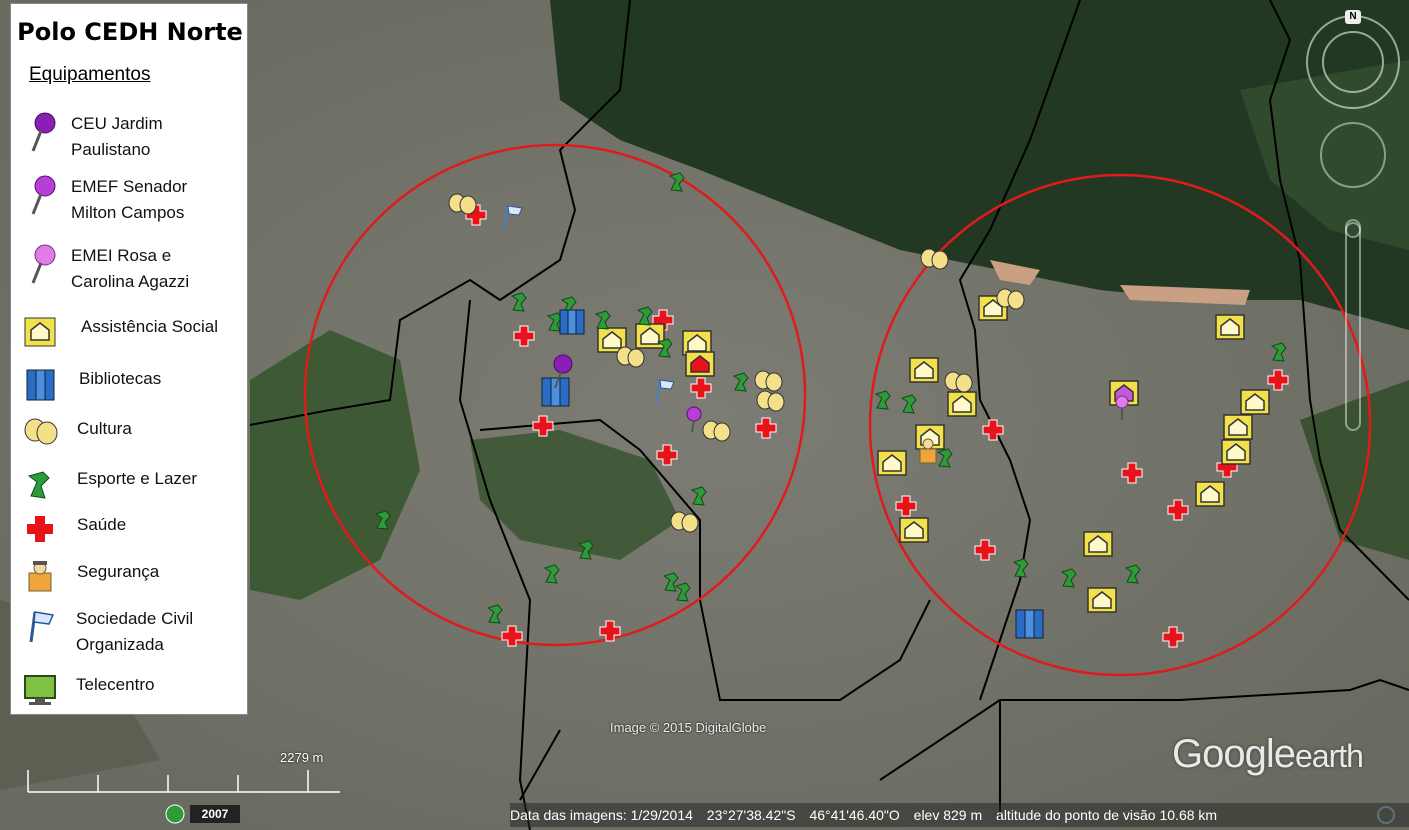 This screenshot has width=1409, height=830. I want to click on legend-item-ceu: CEU Jardim Paulistano, so click(134, 135).